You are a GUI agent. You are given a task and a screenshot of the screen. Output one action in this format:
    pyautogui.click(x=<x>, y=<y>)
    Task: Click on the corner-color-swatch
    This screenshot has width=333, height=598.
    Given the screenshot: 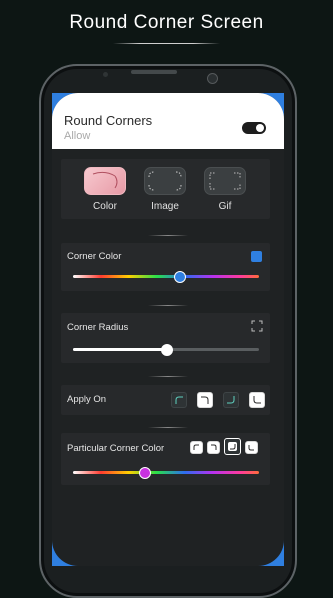 What is the action you would take?
    pyautogui.click(x=256, y=256)
    